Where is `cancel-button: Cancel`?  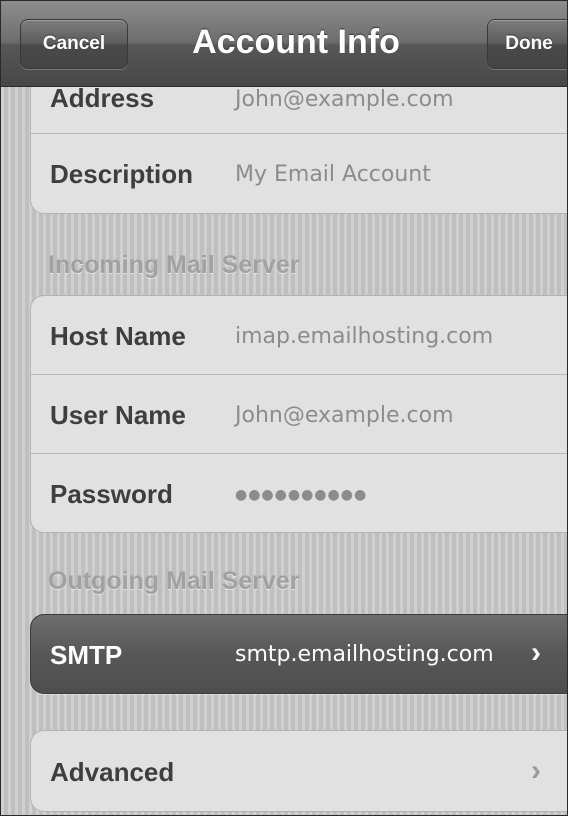 cancel-button: Cancel is located at coordinates (74, 44).